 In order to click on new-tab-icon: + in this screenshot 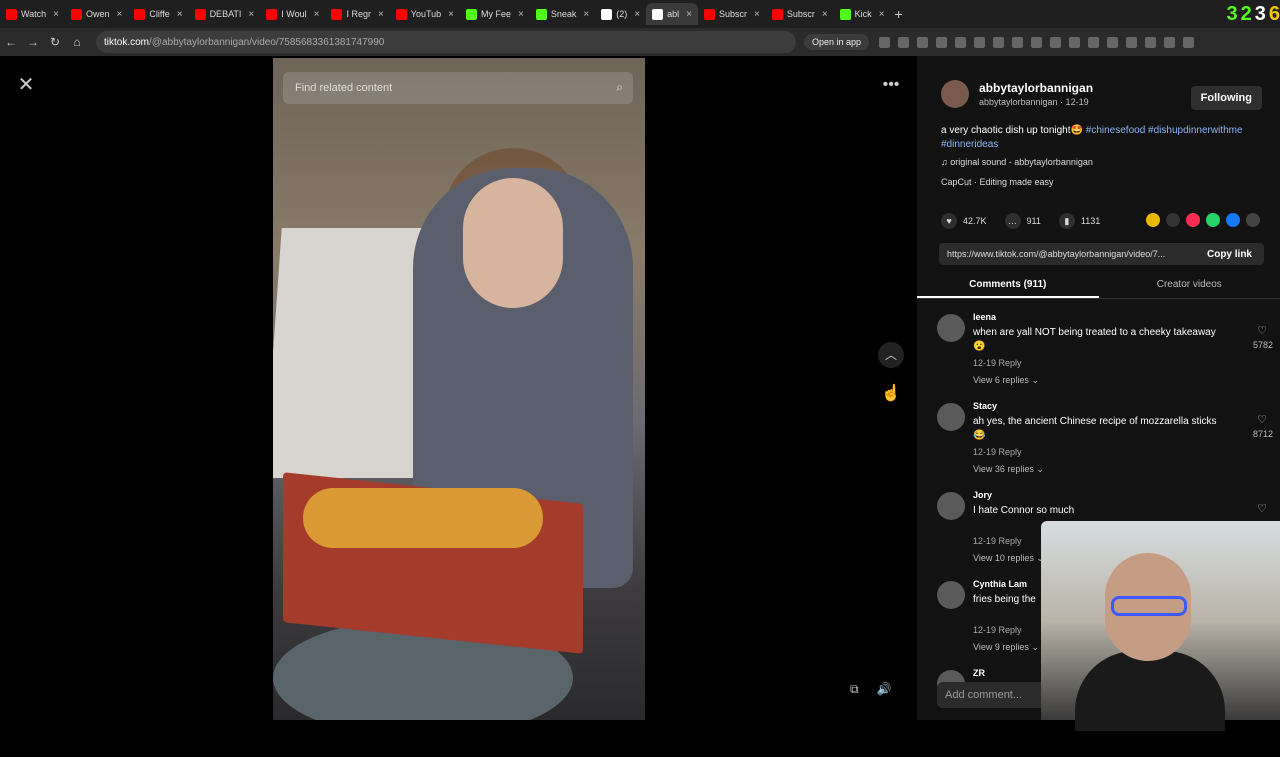, I will do `click(899, 14)`.